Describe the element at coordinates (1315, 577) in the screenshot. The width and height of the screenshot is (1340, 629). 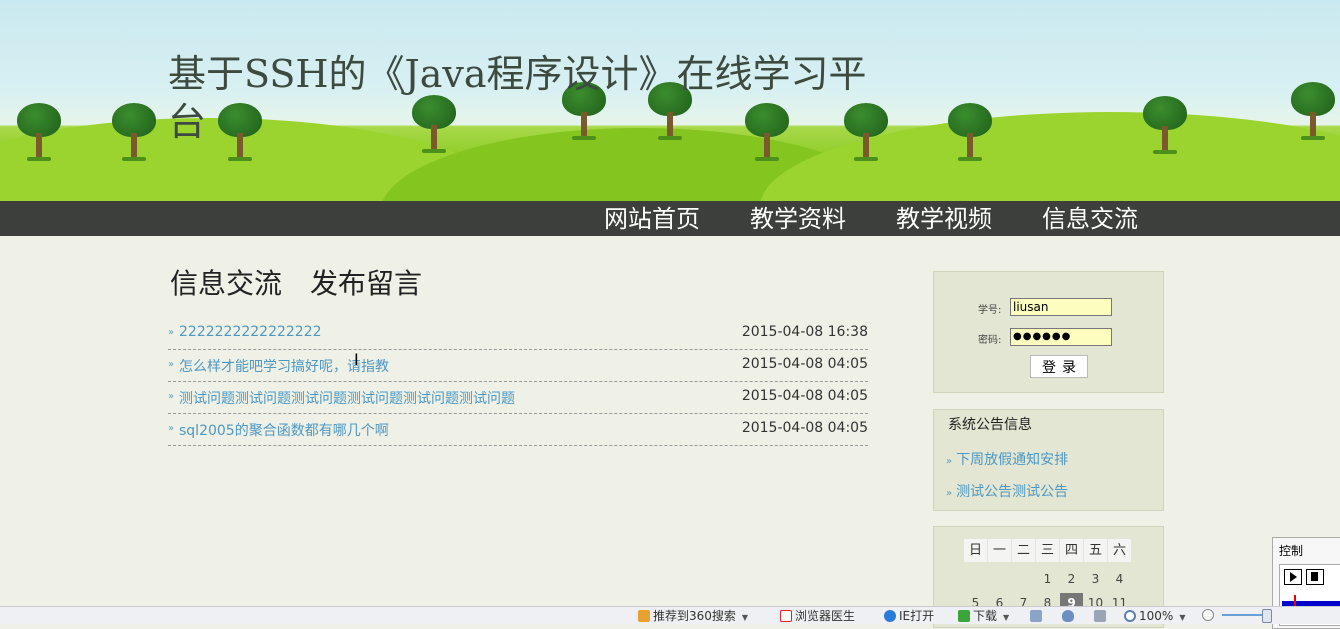
I see `stop-icon` at that location.